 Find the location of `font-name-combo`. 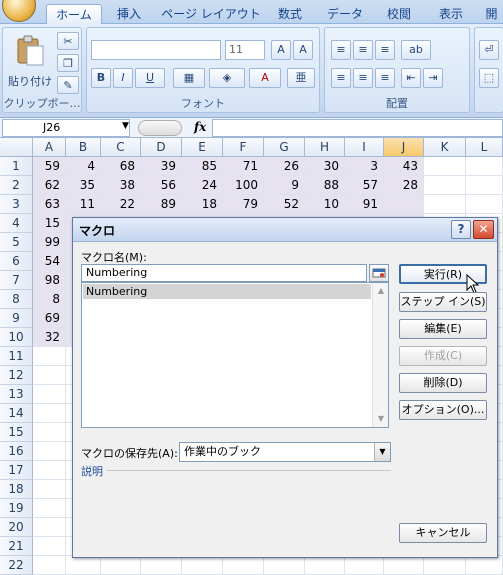

font-name-combo is located at coordinates (156, 50).